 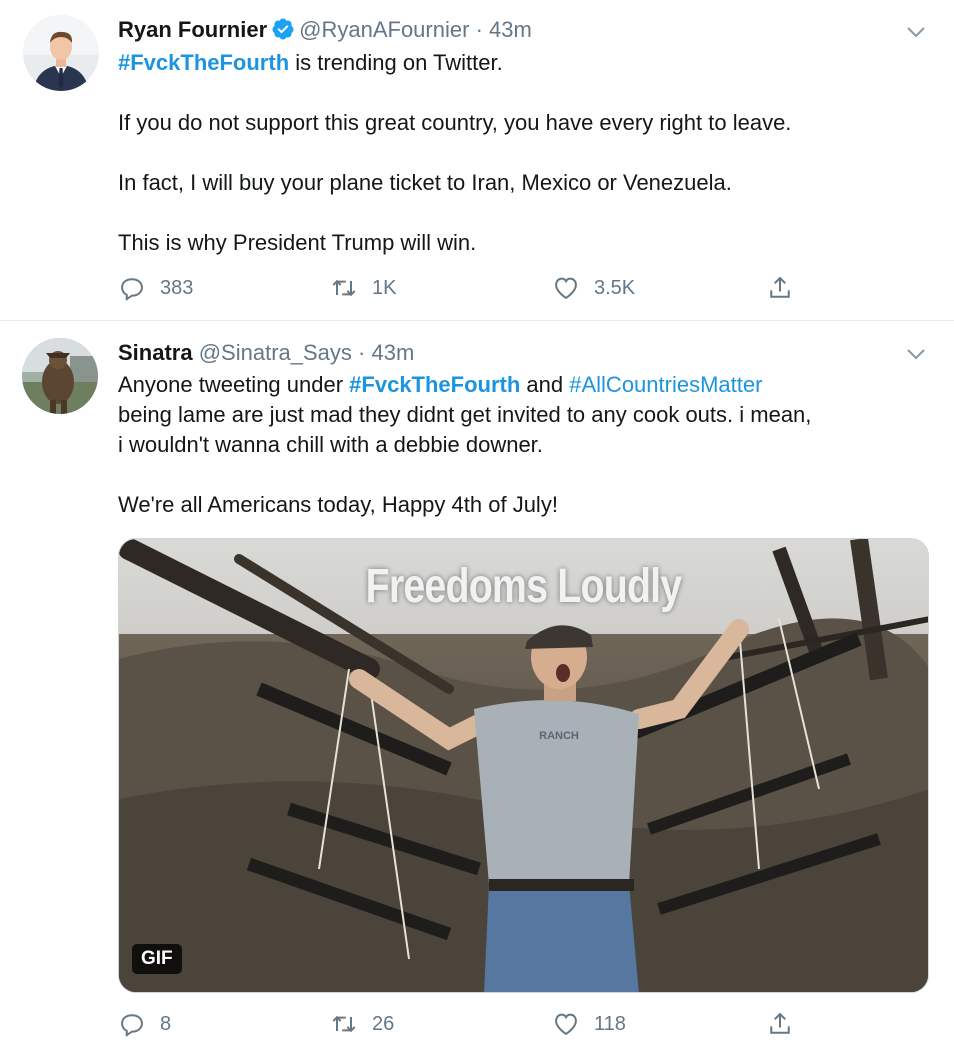 What do you see at coordinates (463, 288) in the screenshot?
I see `tweet-actions: 383 1K 3.5K` at bounding box center [463, 288].